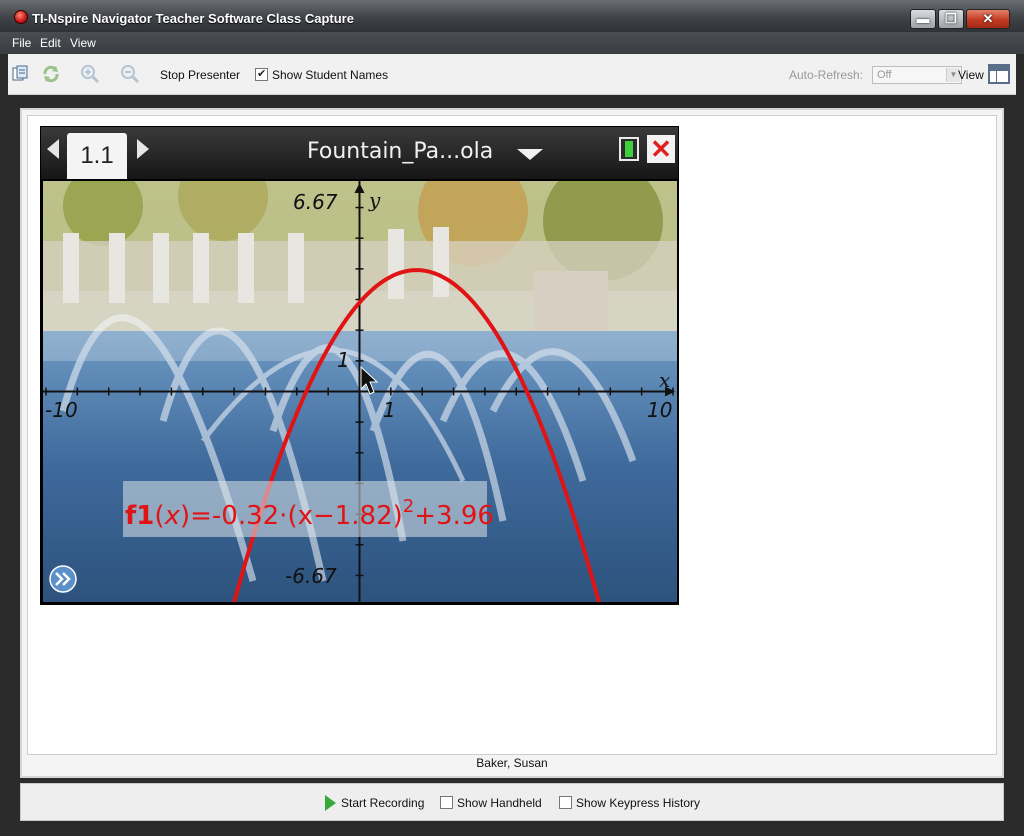 The width and height of the screenshot is (1024, 836). Describe the element at coordinates (389, 410) in the screenshot. I see `x-tick-label: 1` at that location.